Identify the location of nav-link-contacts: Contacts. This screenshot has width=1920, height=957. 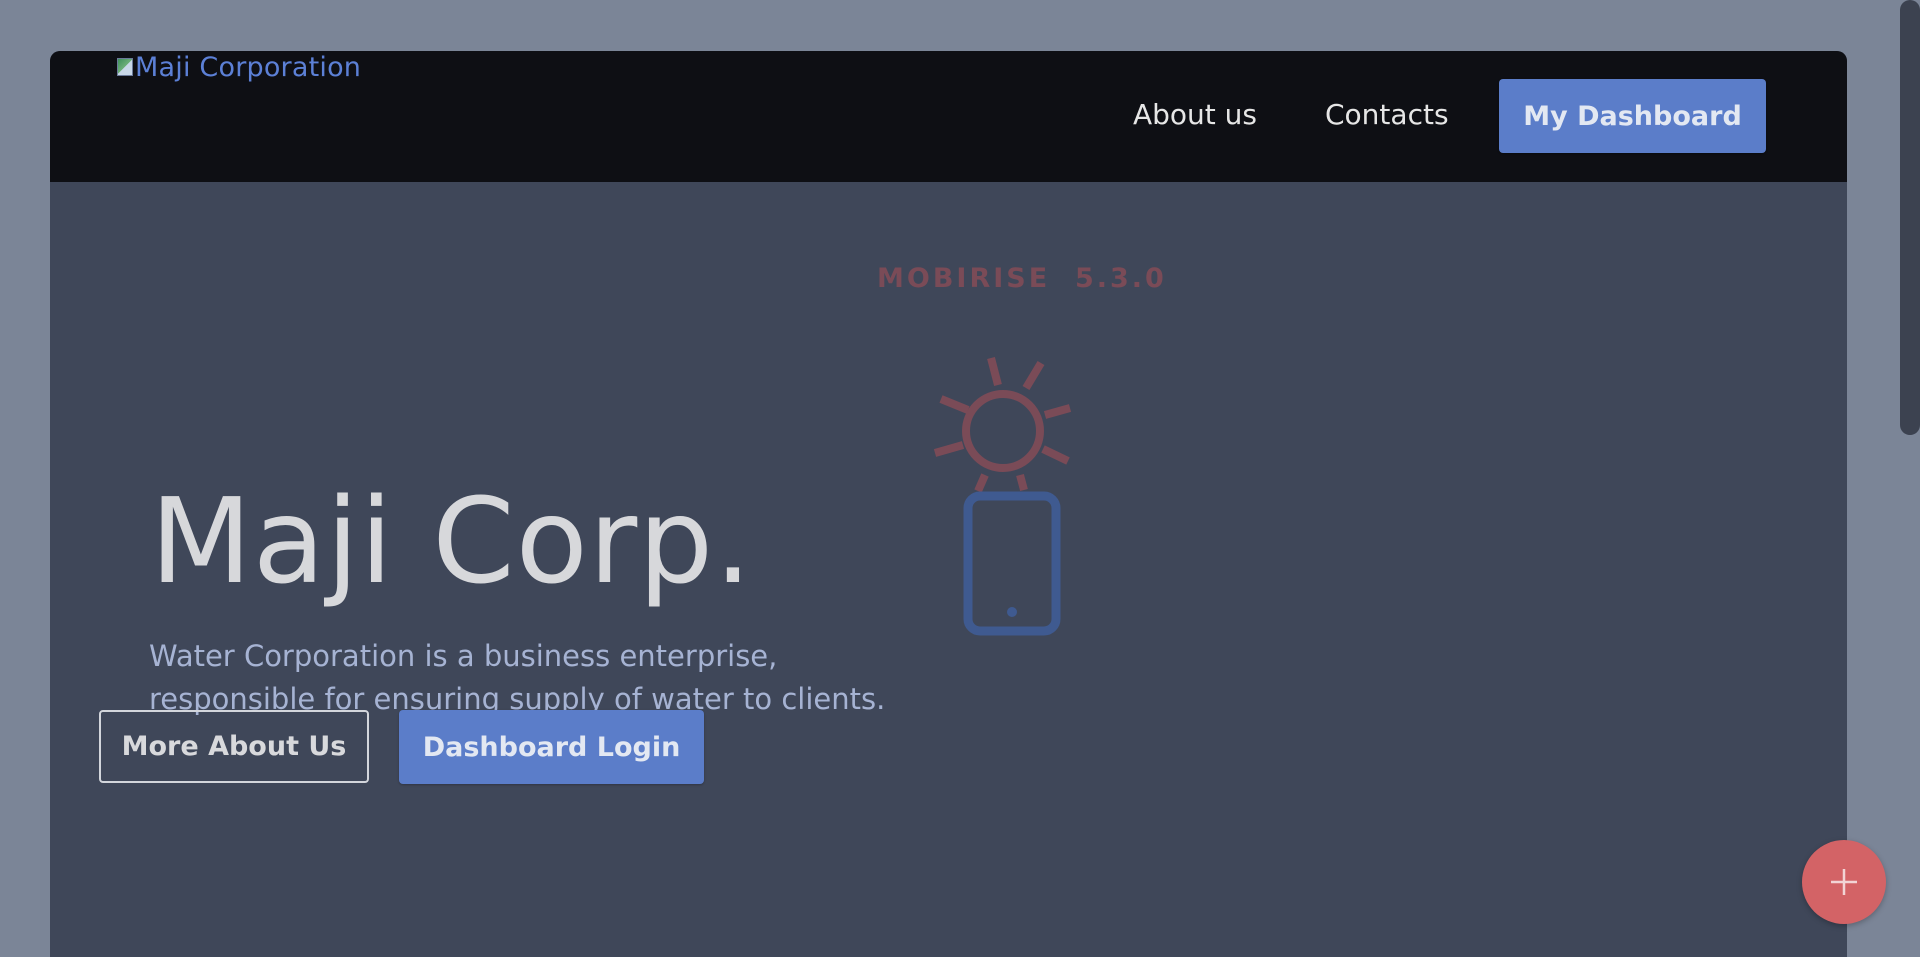
(1387, 115).